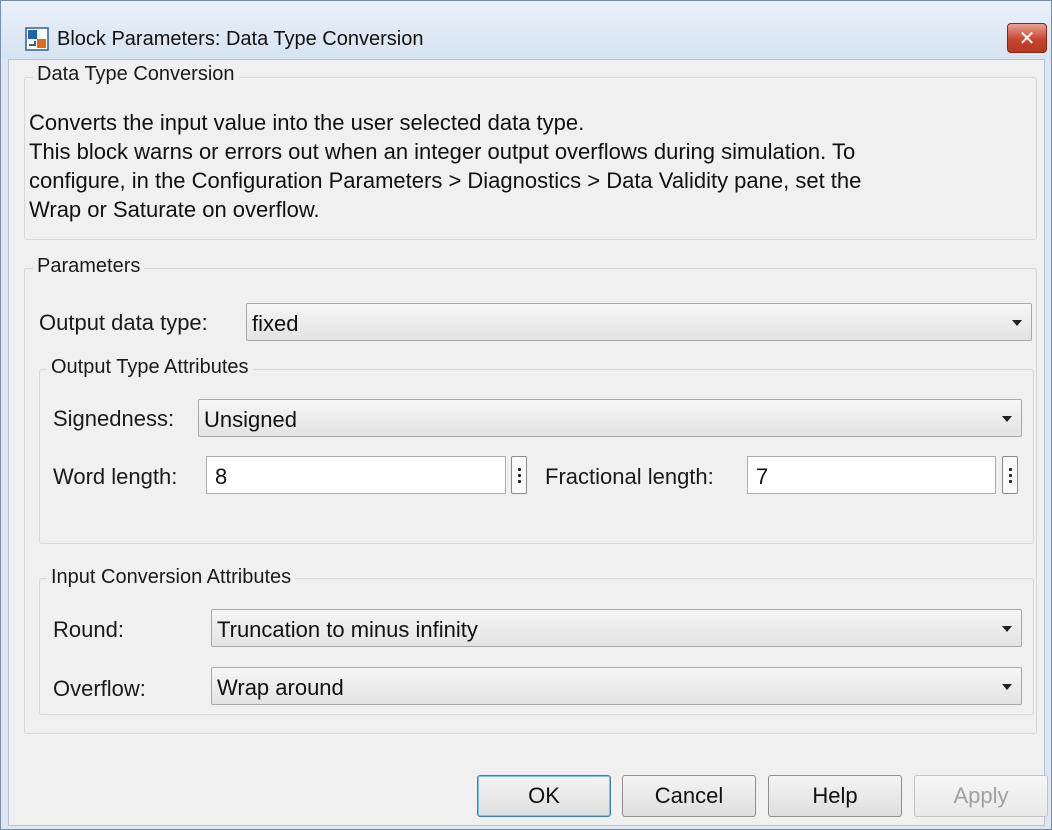  Describe the element at coordinates (123, 322) in the screenshot. I see `output-data-type-label: Output data type:` at that location.